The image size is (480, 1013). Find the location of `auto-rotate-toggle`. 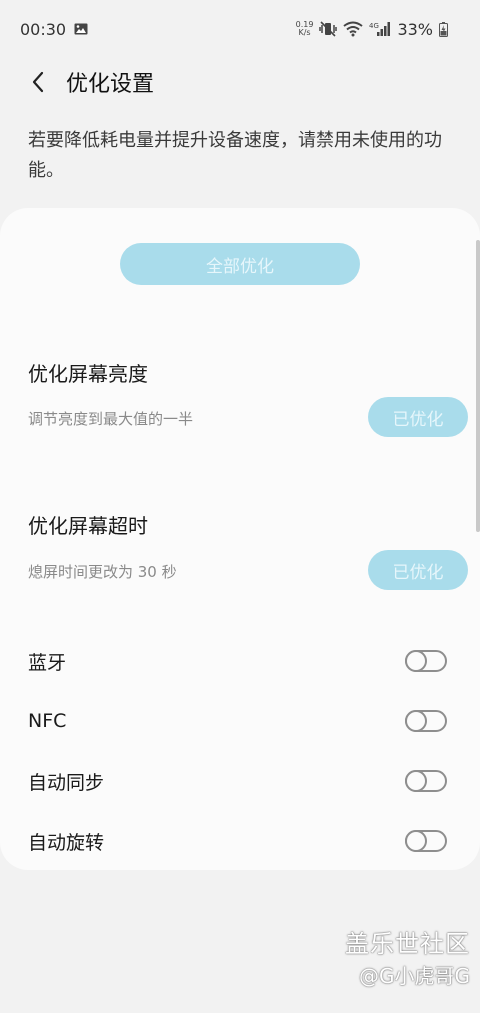

auto-rotate-toggle is located at coordinates (426, 841).